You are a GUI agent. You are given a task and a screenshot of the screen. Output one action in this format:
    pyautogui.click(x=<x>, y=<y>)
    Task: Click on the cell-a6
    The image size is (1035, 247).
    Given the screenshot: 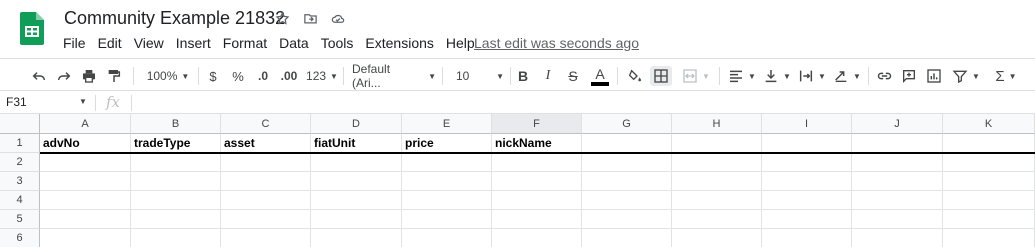 What is the action you would take?
    pyautogui.click(x=85, y=238)
    